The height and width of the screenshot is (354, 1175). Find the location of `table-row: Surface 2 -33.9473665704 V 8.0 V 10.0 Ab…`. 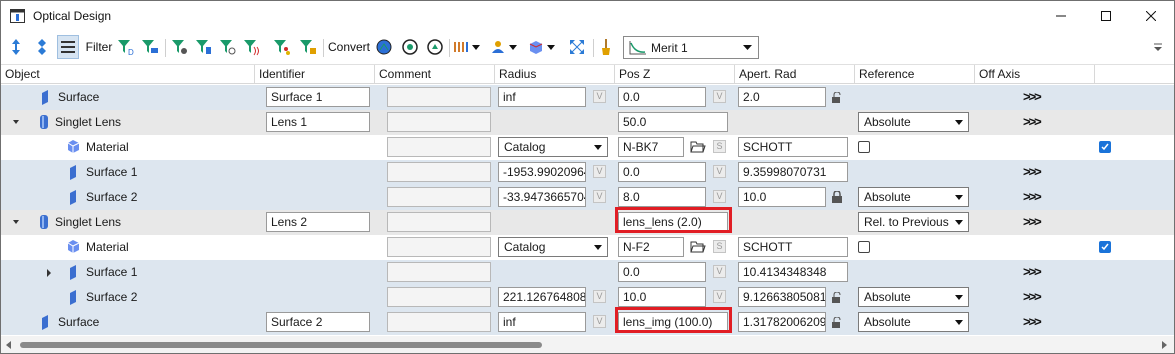

table-row: Surface 2 -33.9473665704 V 8.0 V 10.0 Ab… is located at coordinates (587, 197).